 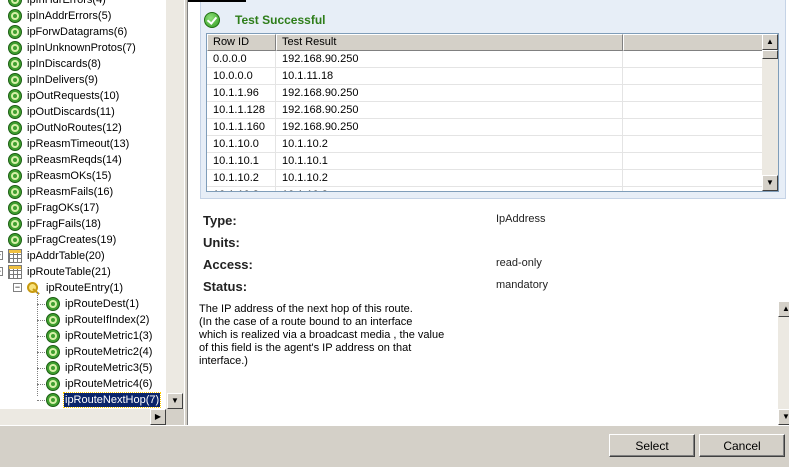 What do you see at coordinates (83, 368) in the screenshot?
I see `tree-item: ipRouteMetric3(5)` at bounding box center [83, 368].